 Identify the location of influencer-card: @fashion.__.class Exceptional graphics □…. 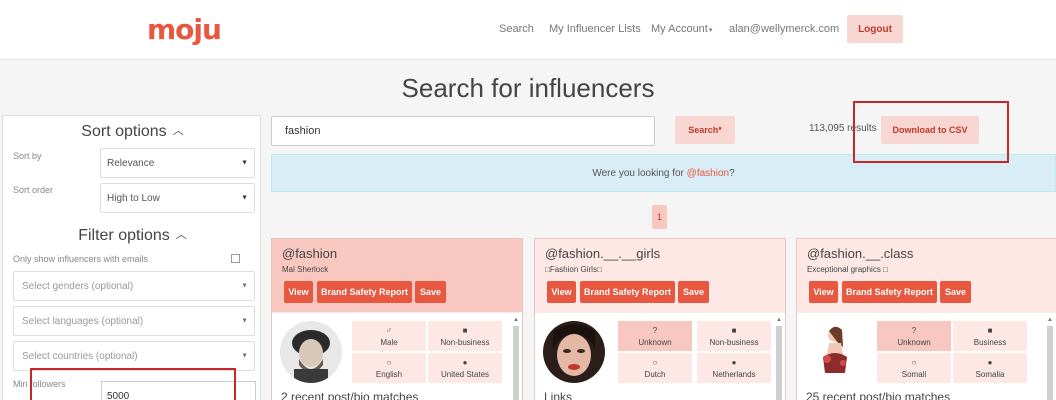
(926, 319).